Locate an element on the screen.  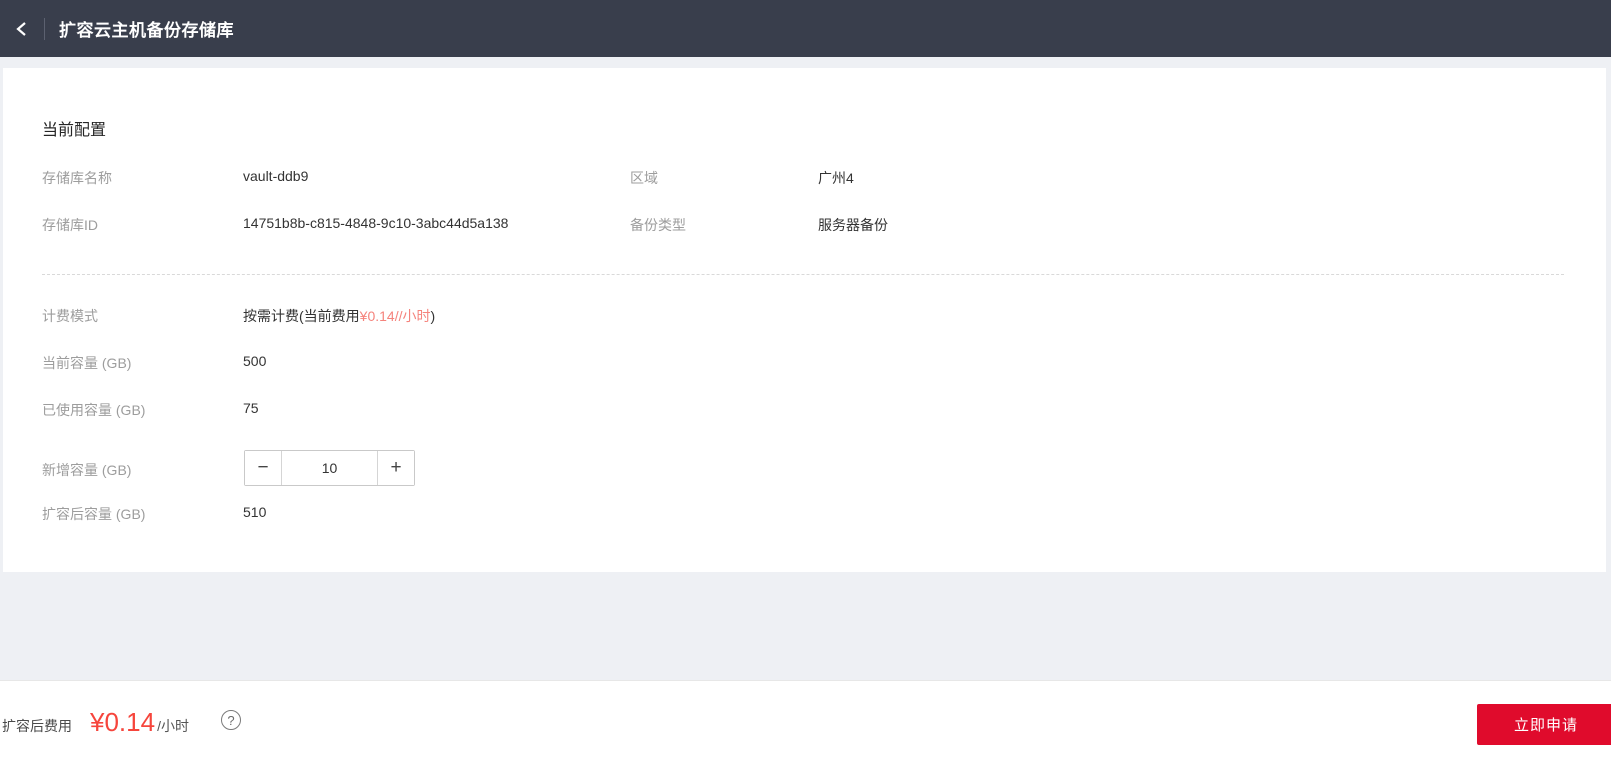
back-chevron-icon is located at coordinates (22, 29).